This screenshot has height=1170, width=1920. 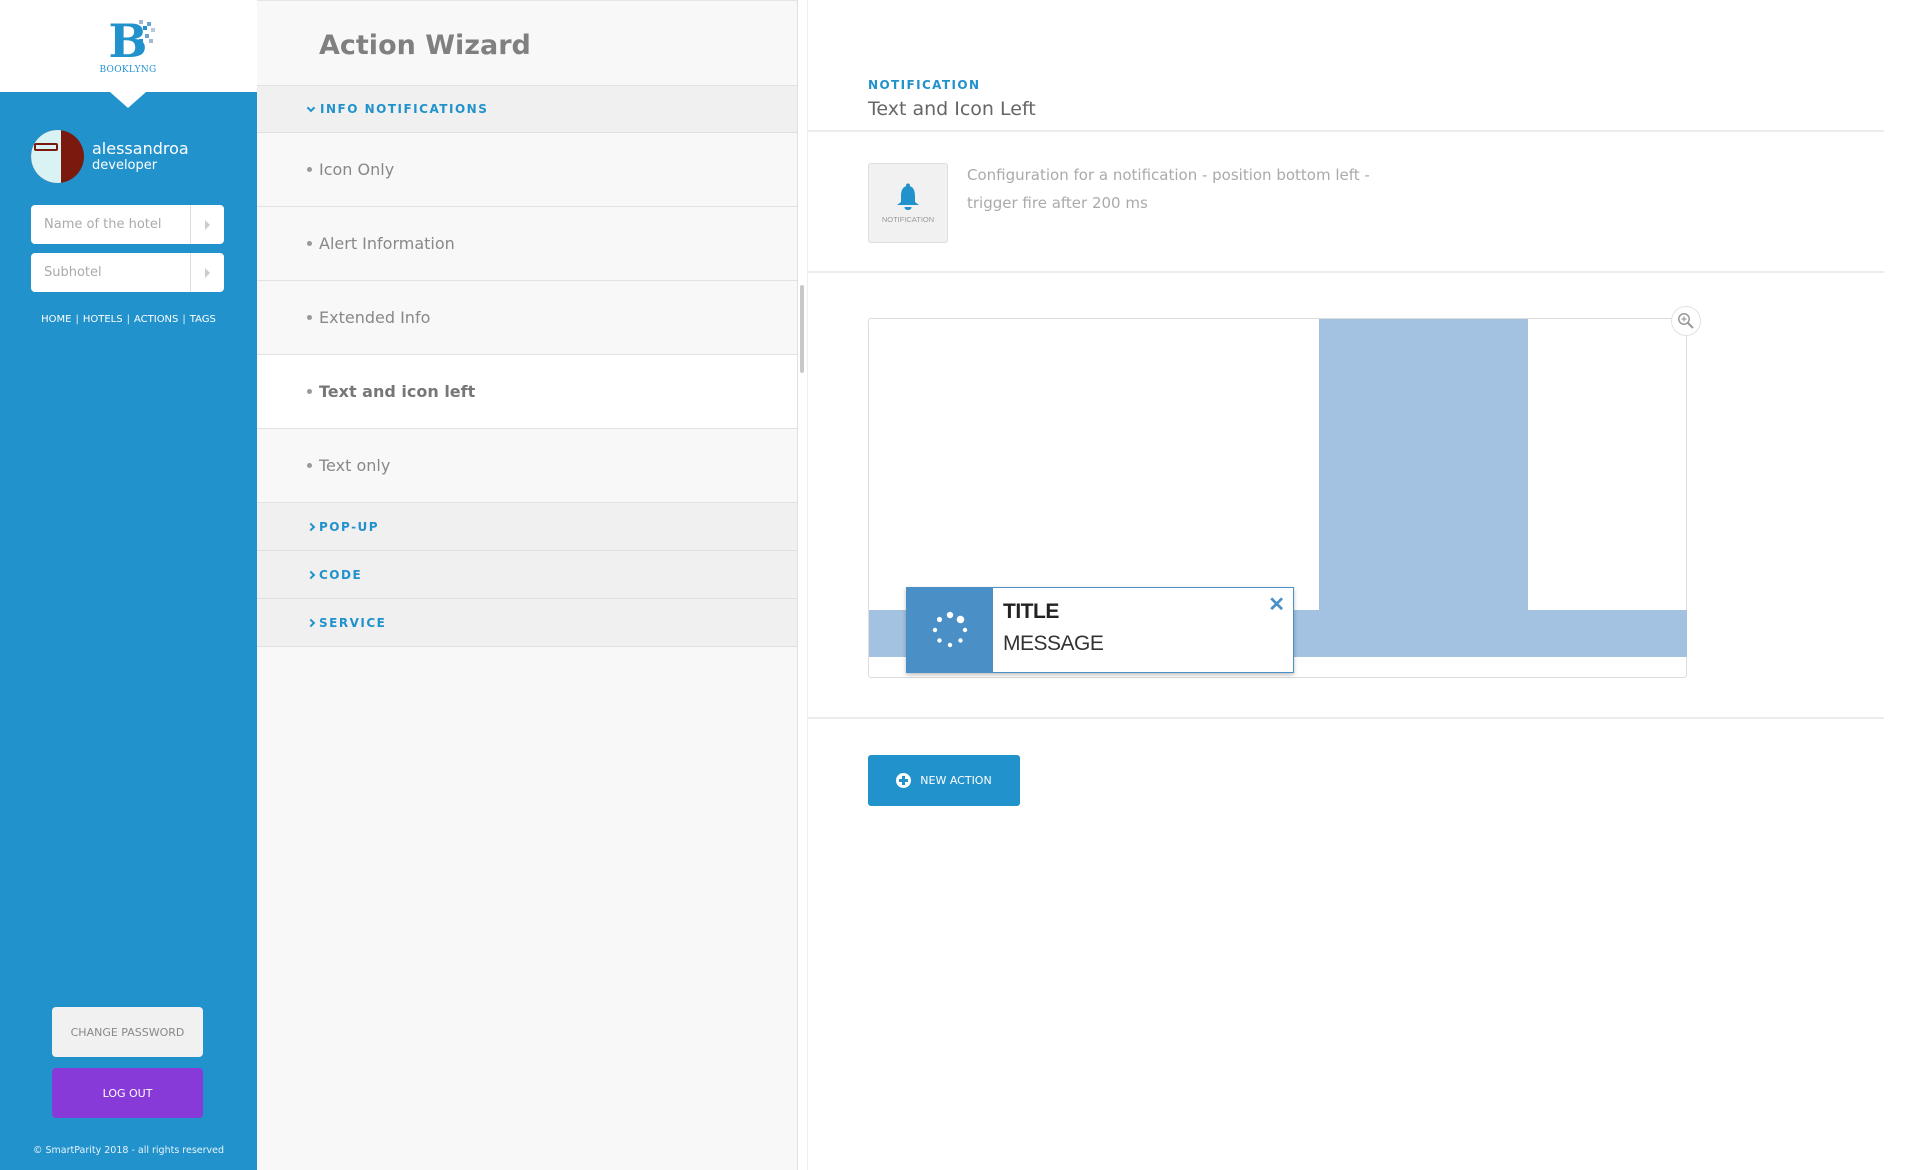 I want to click on zoom-in-icon, so click(x=1686, y=321).